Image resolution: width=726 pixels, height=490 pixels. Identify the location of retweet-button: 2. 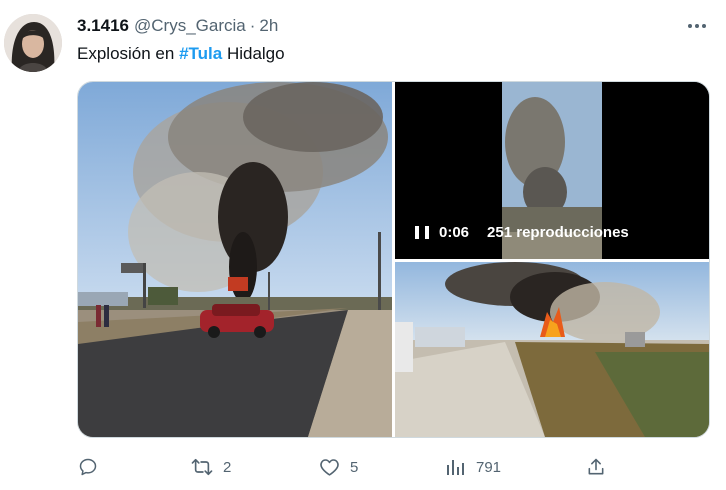
(211, 467).